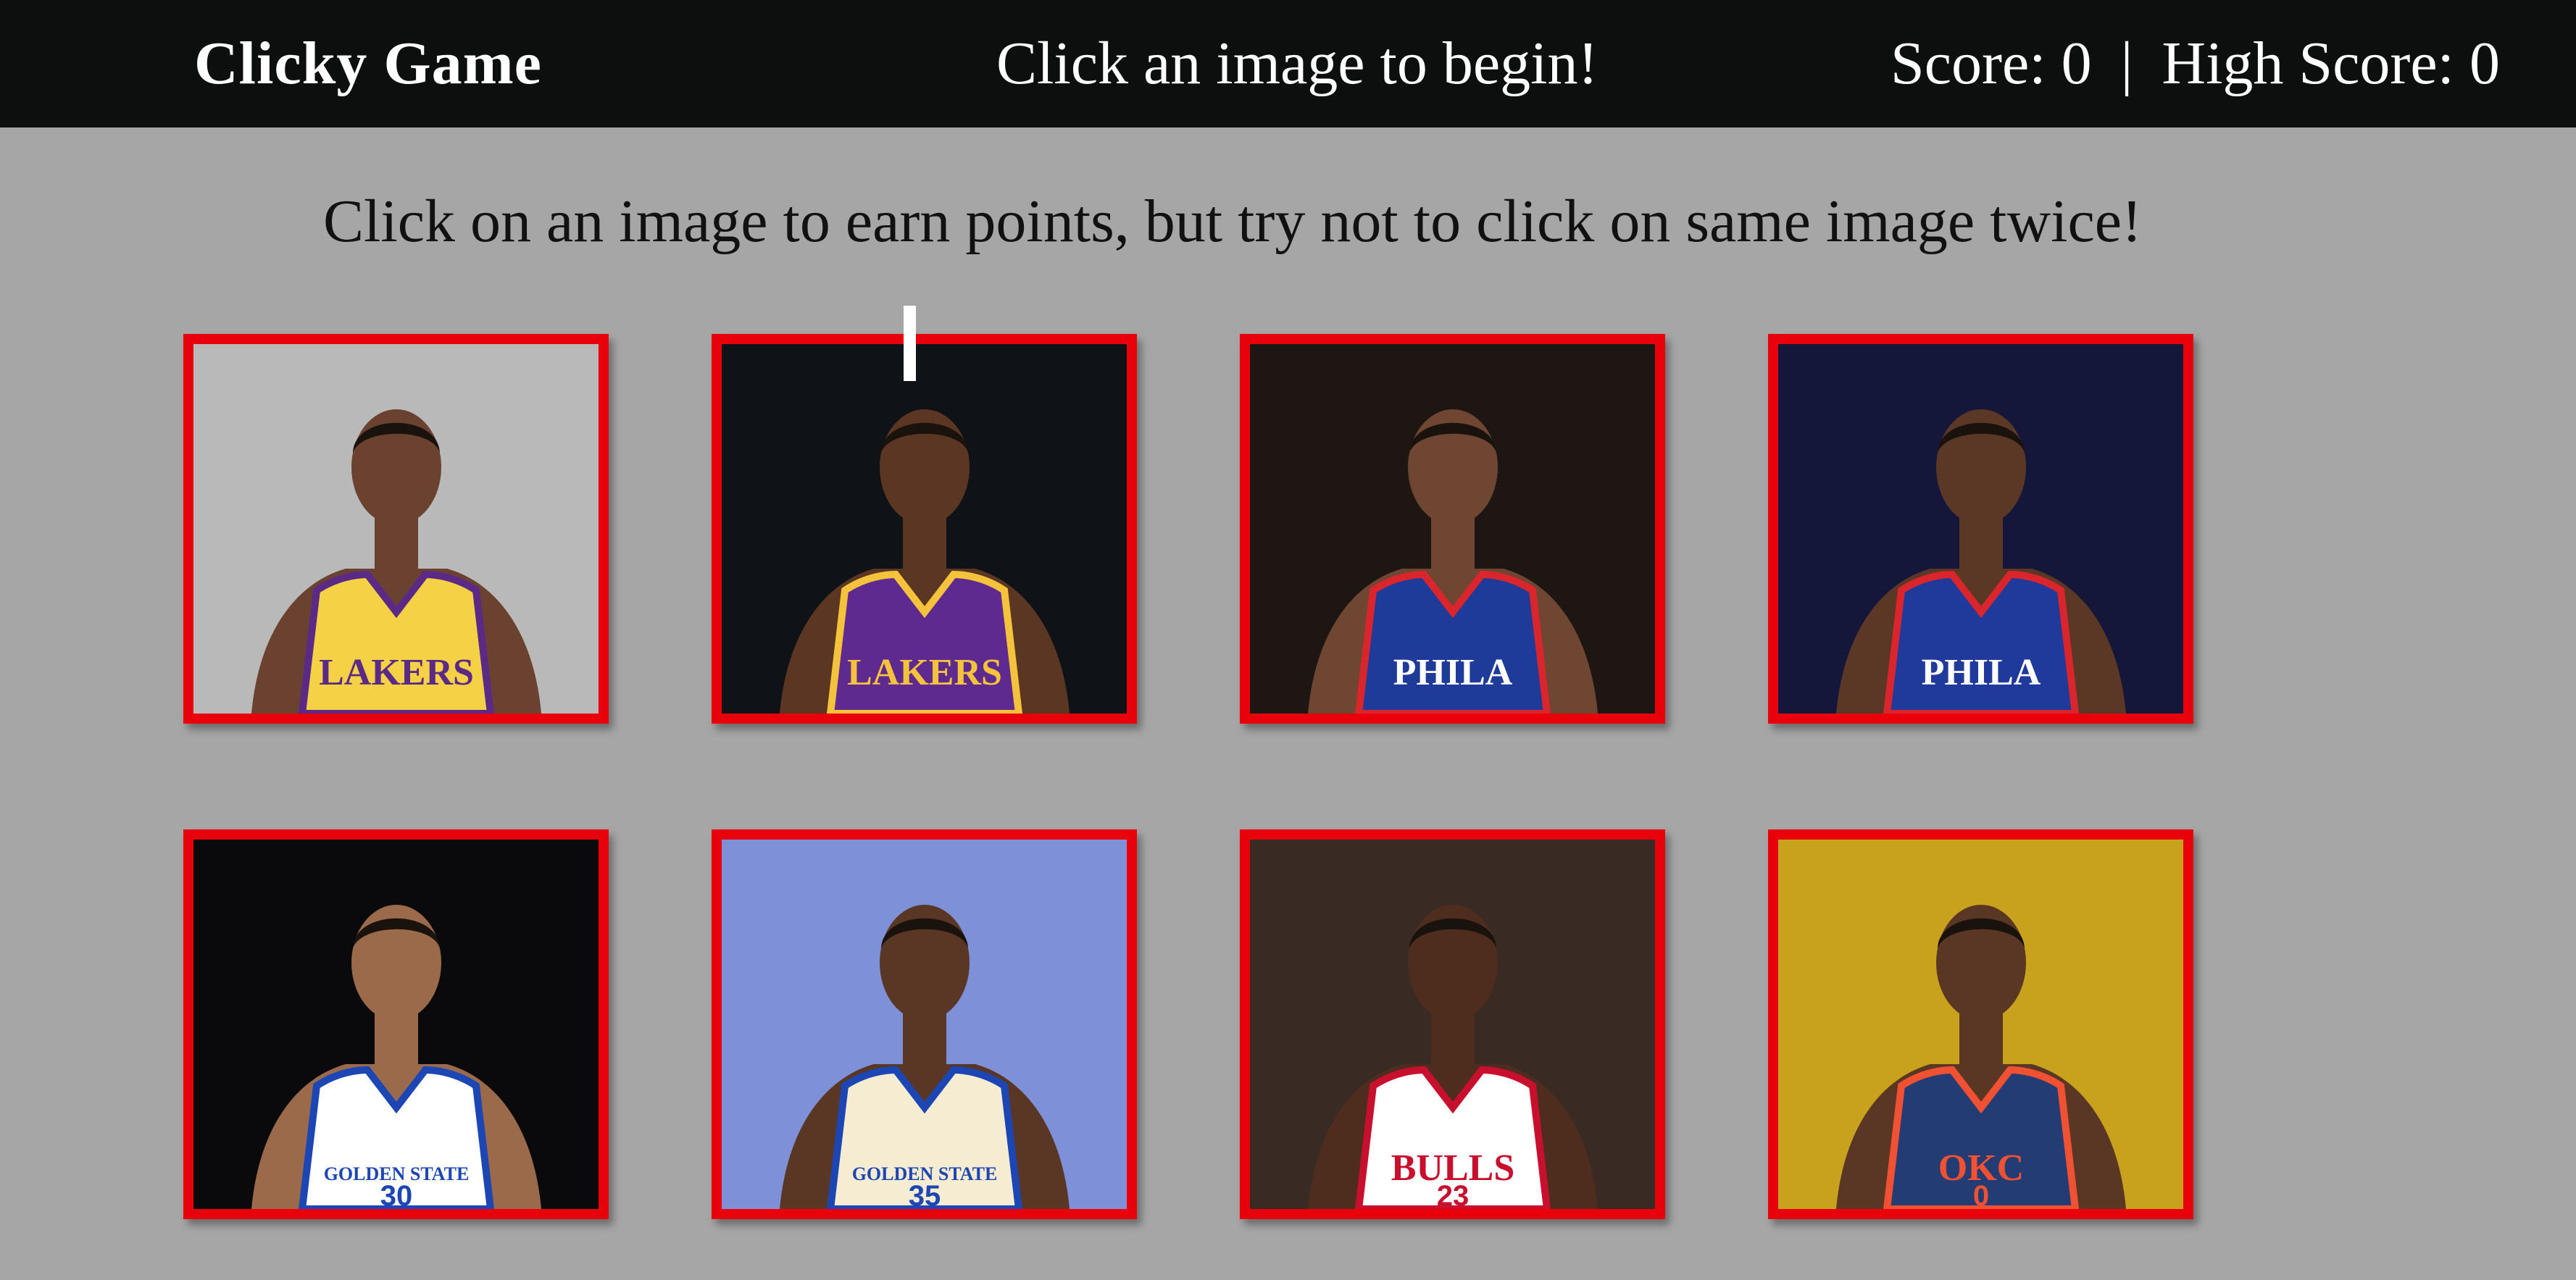 The height and width of the screenshot is (1280, 2576). What do you see at coordinates (2076, 63) in the screenshot?
I see `score-value: 0` at bounding box center [2076, 63].